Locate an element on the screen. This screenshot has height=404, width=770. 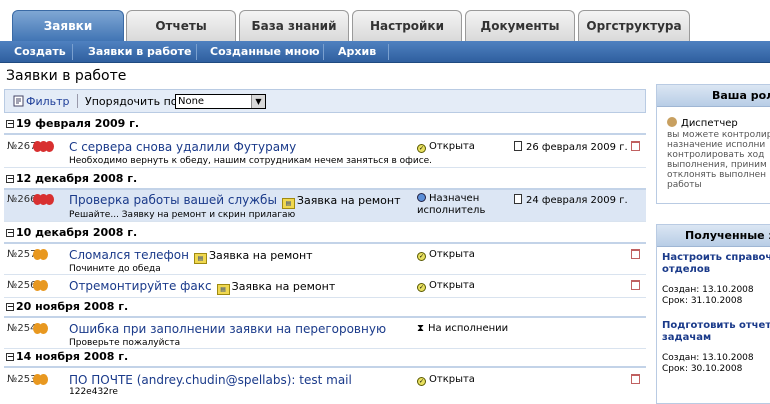
task-dates: Создан: 13.10.2008 Срок: 31.10.2008 is located at coordinates (708, 295).